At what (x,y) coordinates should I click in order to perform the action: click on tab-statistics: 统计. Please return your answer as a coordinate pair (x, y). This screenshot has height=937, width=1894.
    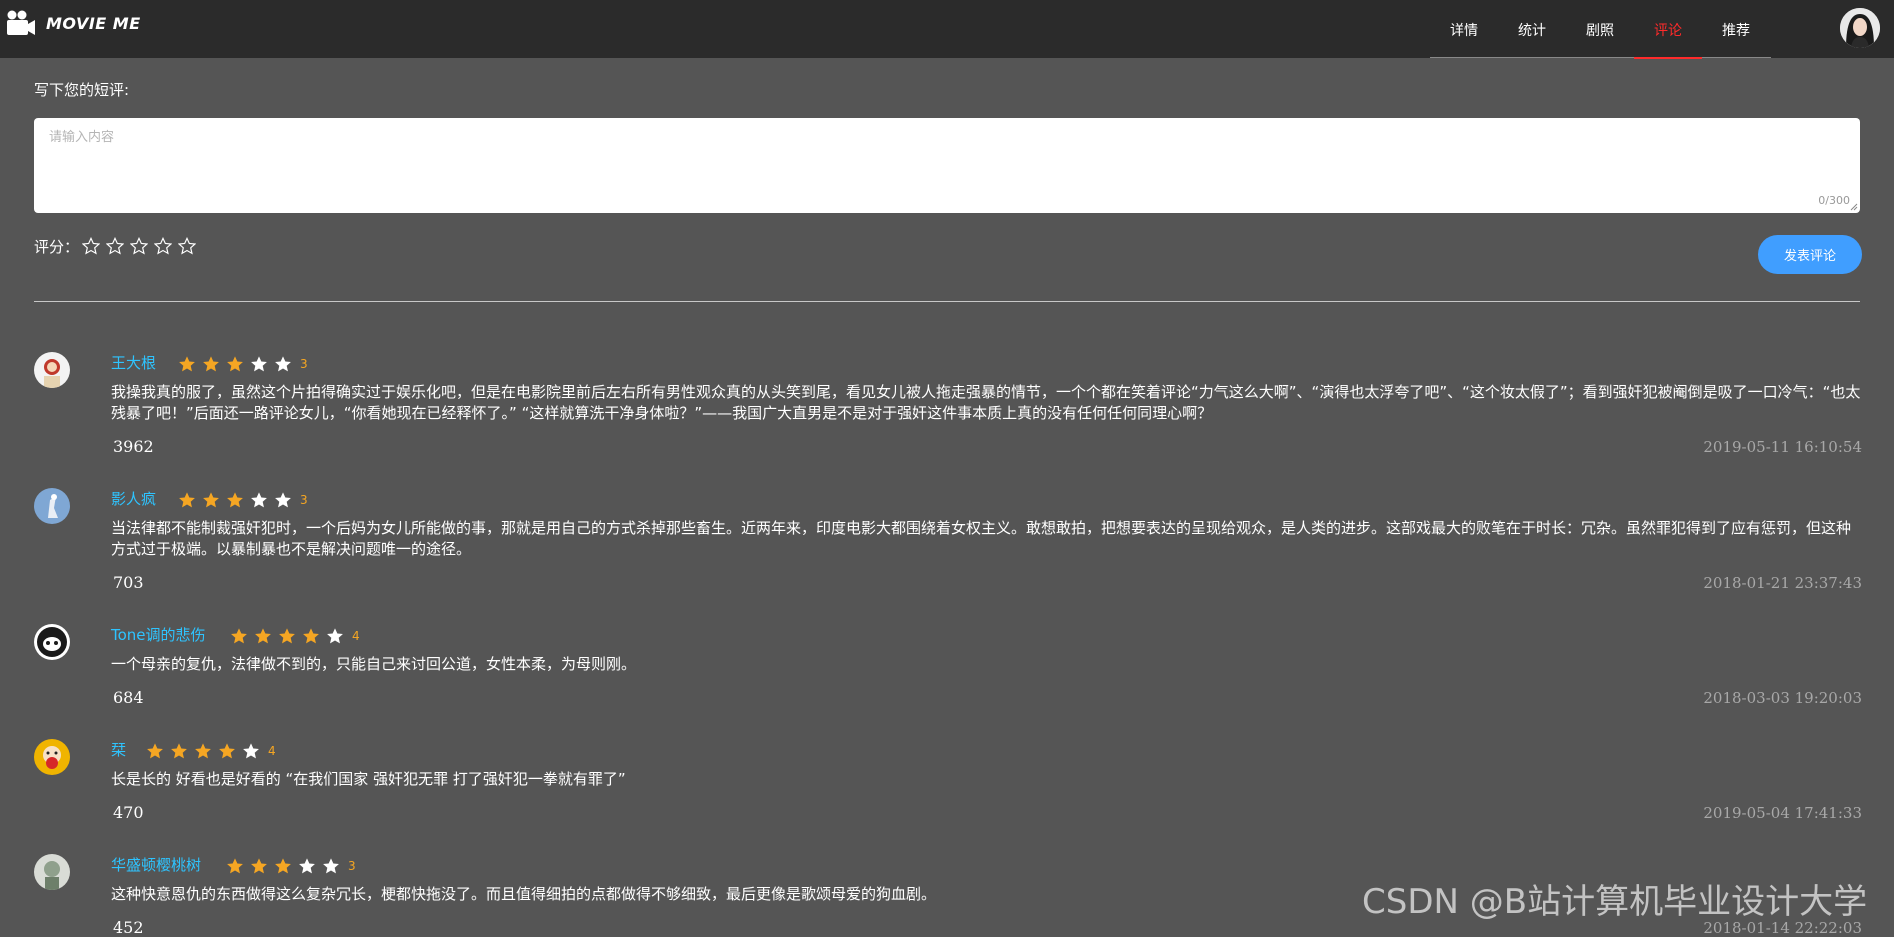
    Looking at the image, I should click on (1532, 29).